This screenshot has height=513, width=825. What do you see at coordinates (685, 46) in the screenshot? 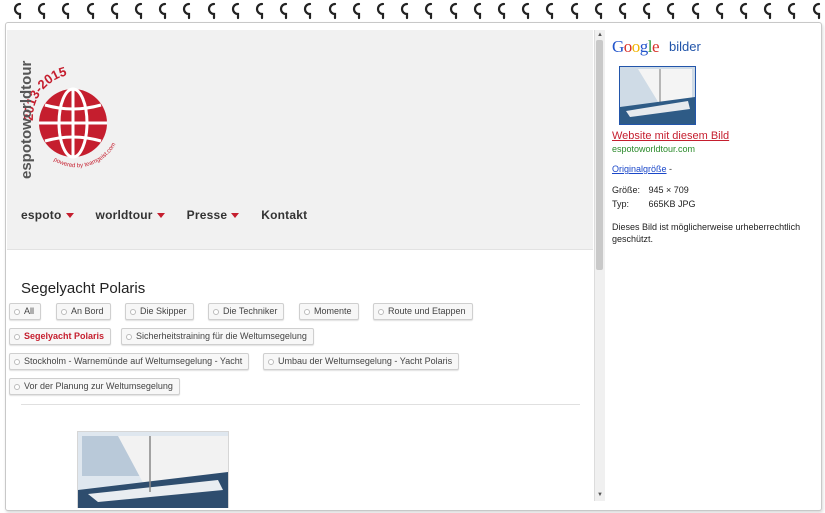
I see `google-section-label: bilder` at bounding box center [685, 46].